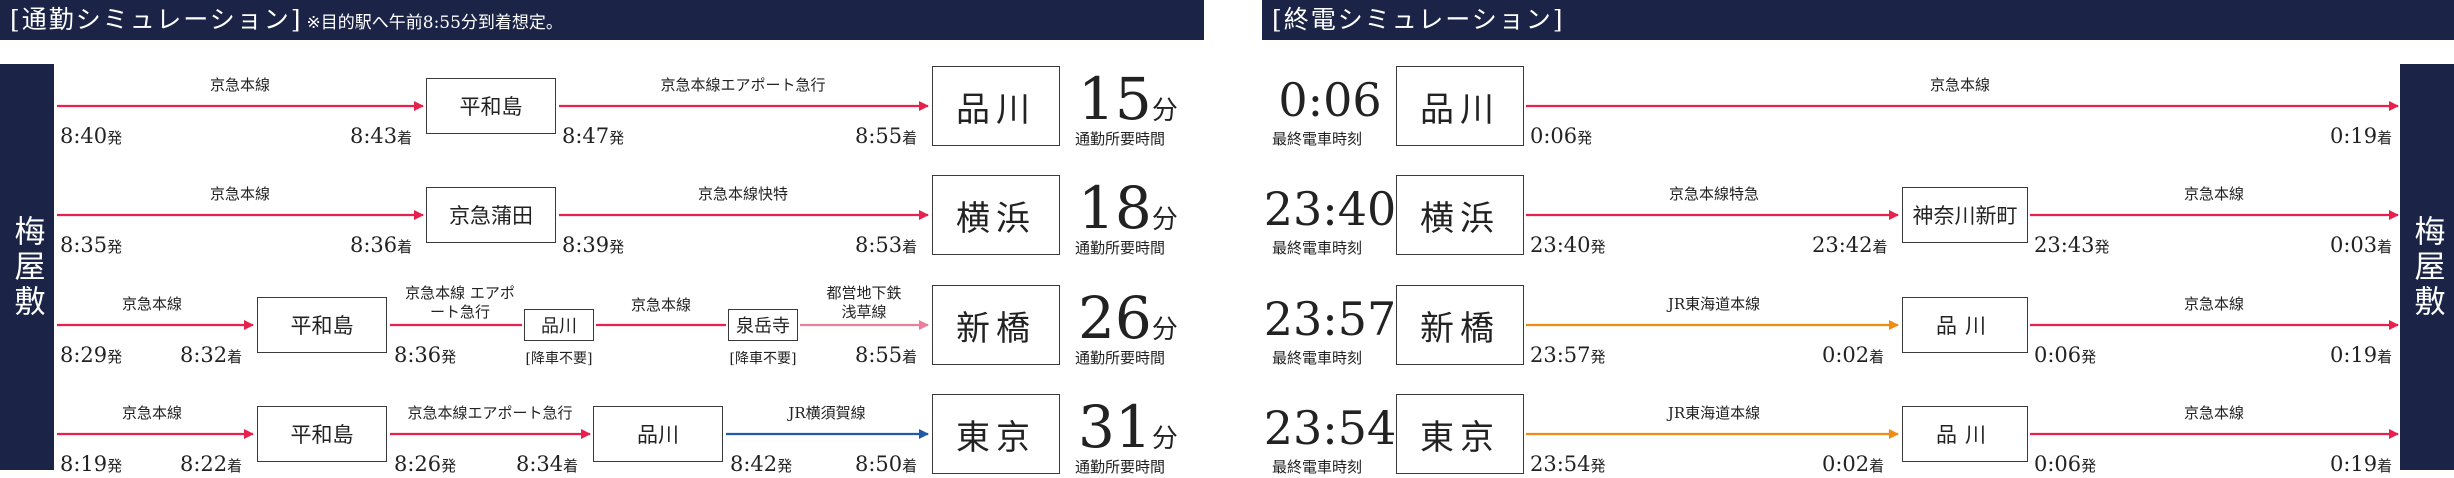 Image resolution: width=2454 pixels, height=478 pixels. I want to click on l3-dep: 23:57発, so click(1568, 355).